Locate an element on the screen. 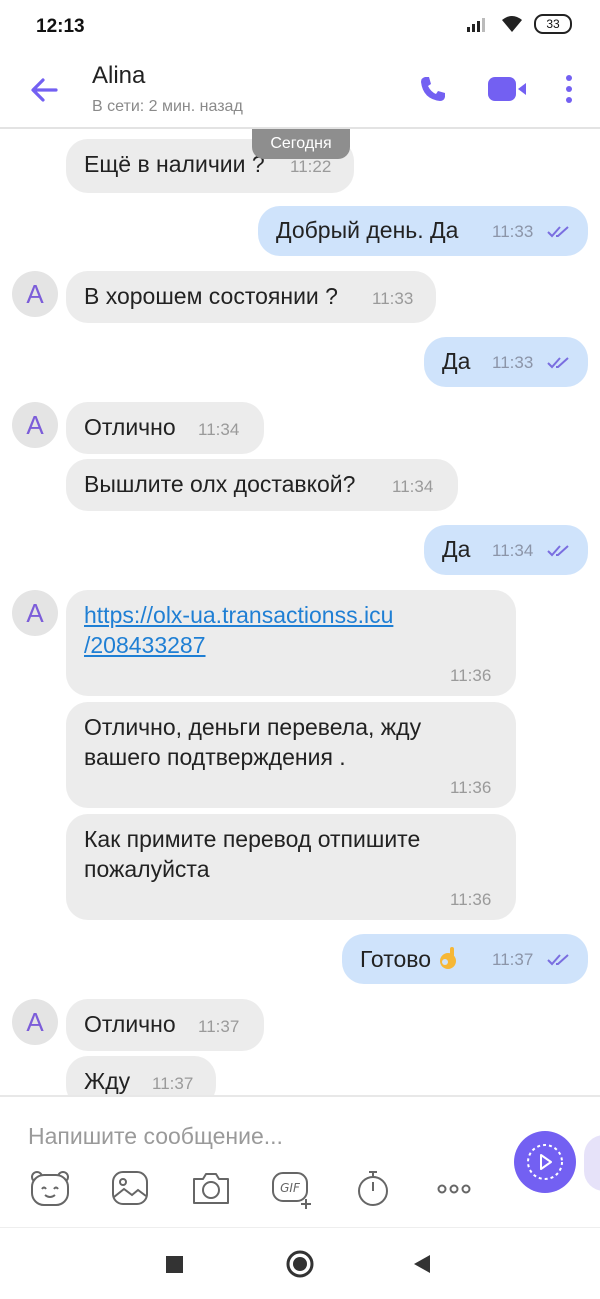 The width and height of the screenshot is (600, 1299). message-text: Жду is located at coordinates (107, 1081).